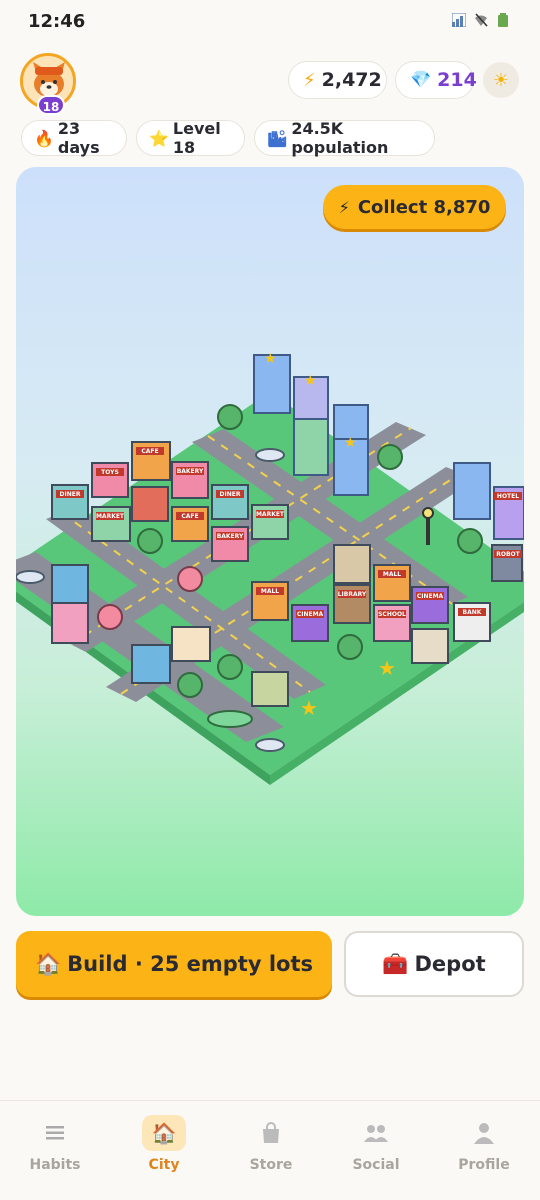 The width and height of the screenshot is (540, 1200). I want to click on avatar-level-badge: 18, so click(51, 105).